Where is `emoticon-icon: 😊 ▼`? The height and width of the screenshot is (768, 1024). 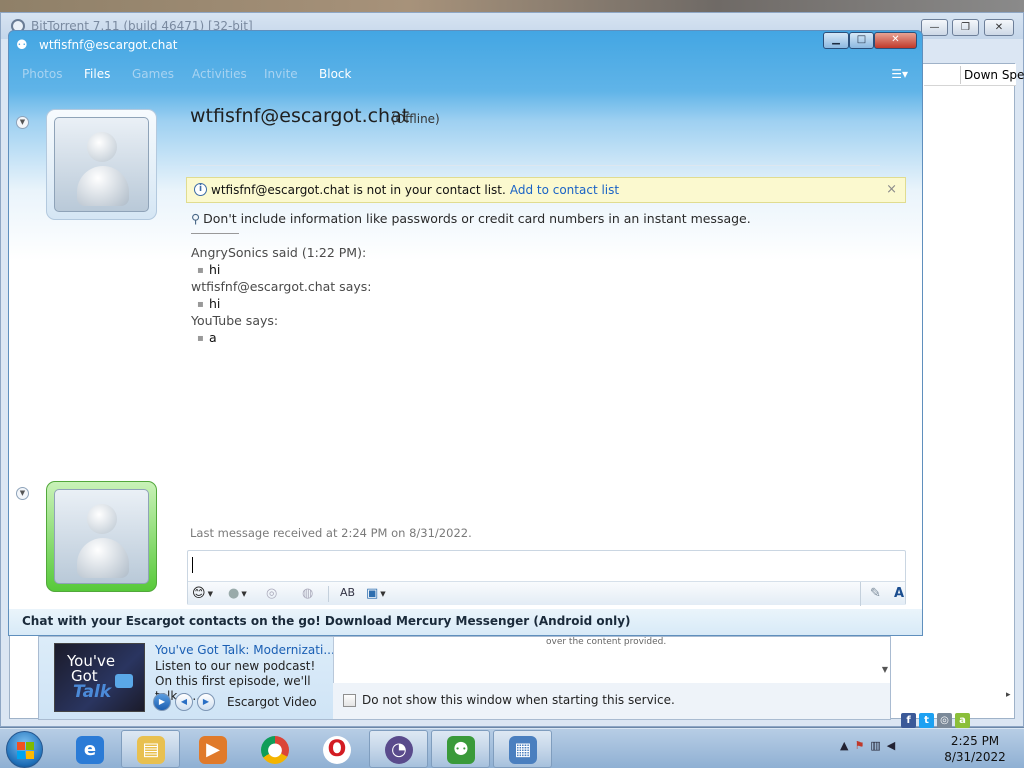 emoticon-icon: 😊 ▼ is located at coordinates (202, 593).